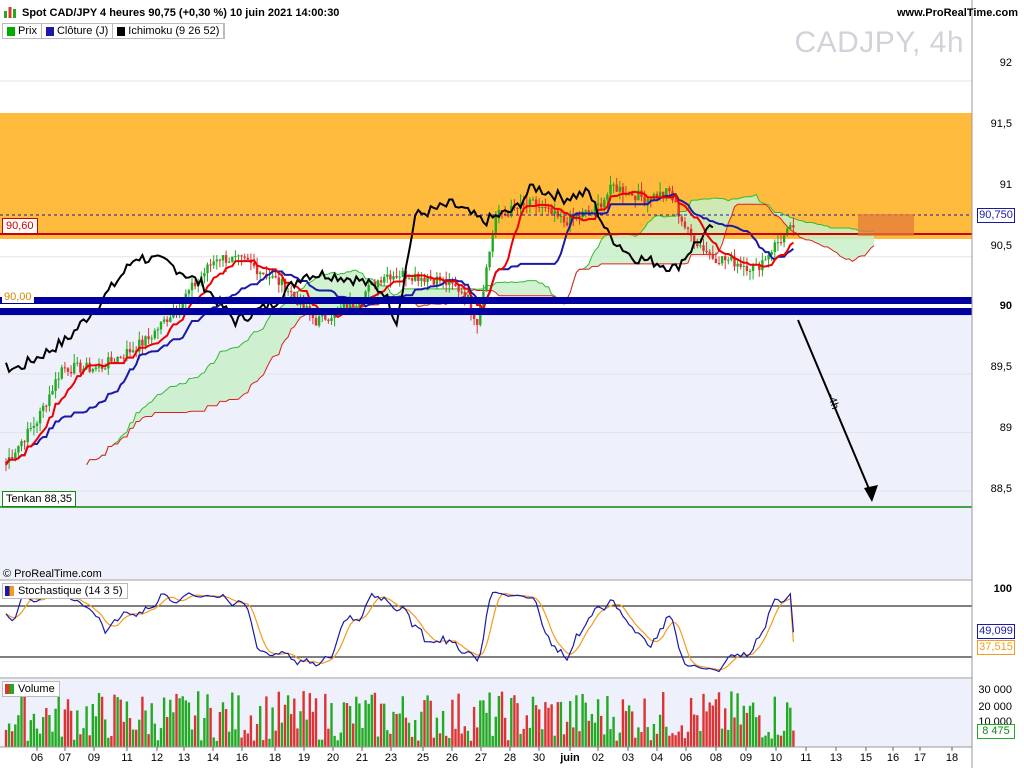  I want to click on stochastic-title-label: Stochastique (14 3 5), so click(70, 591).